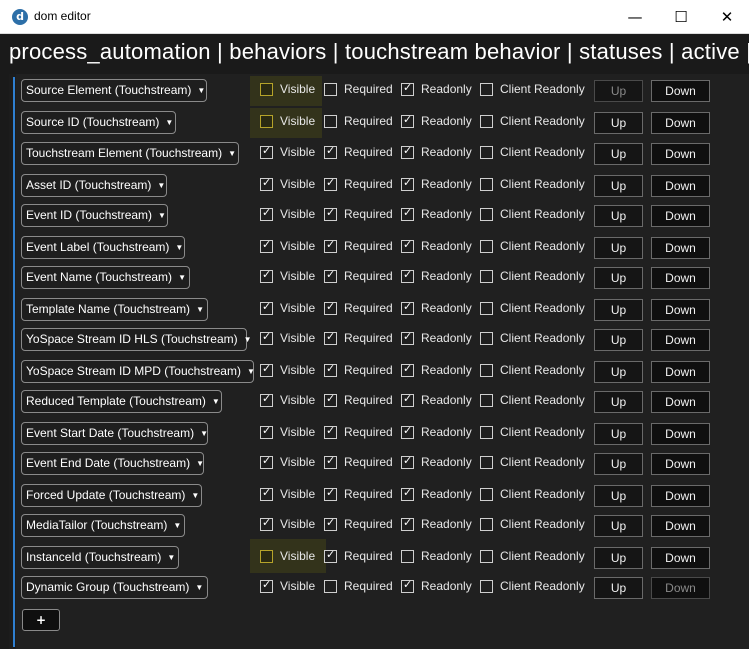  I want to click on field-select: Event ID (Touchstream) ▼, so click(94, 215).